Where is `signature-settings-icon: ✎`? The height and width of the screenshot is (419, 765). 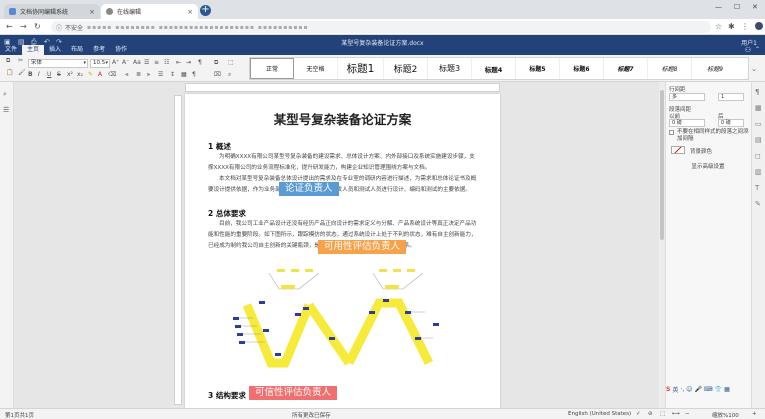 signature-settings-icon: ✎ is located at coordinates (758, 204).